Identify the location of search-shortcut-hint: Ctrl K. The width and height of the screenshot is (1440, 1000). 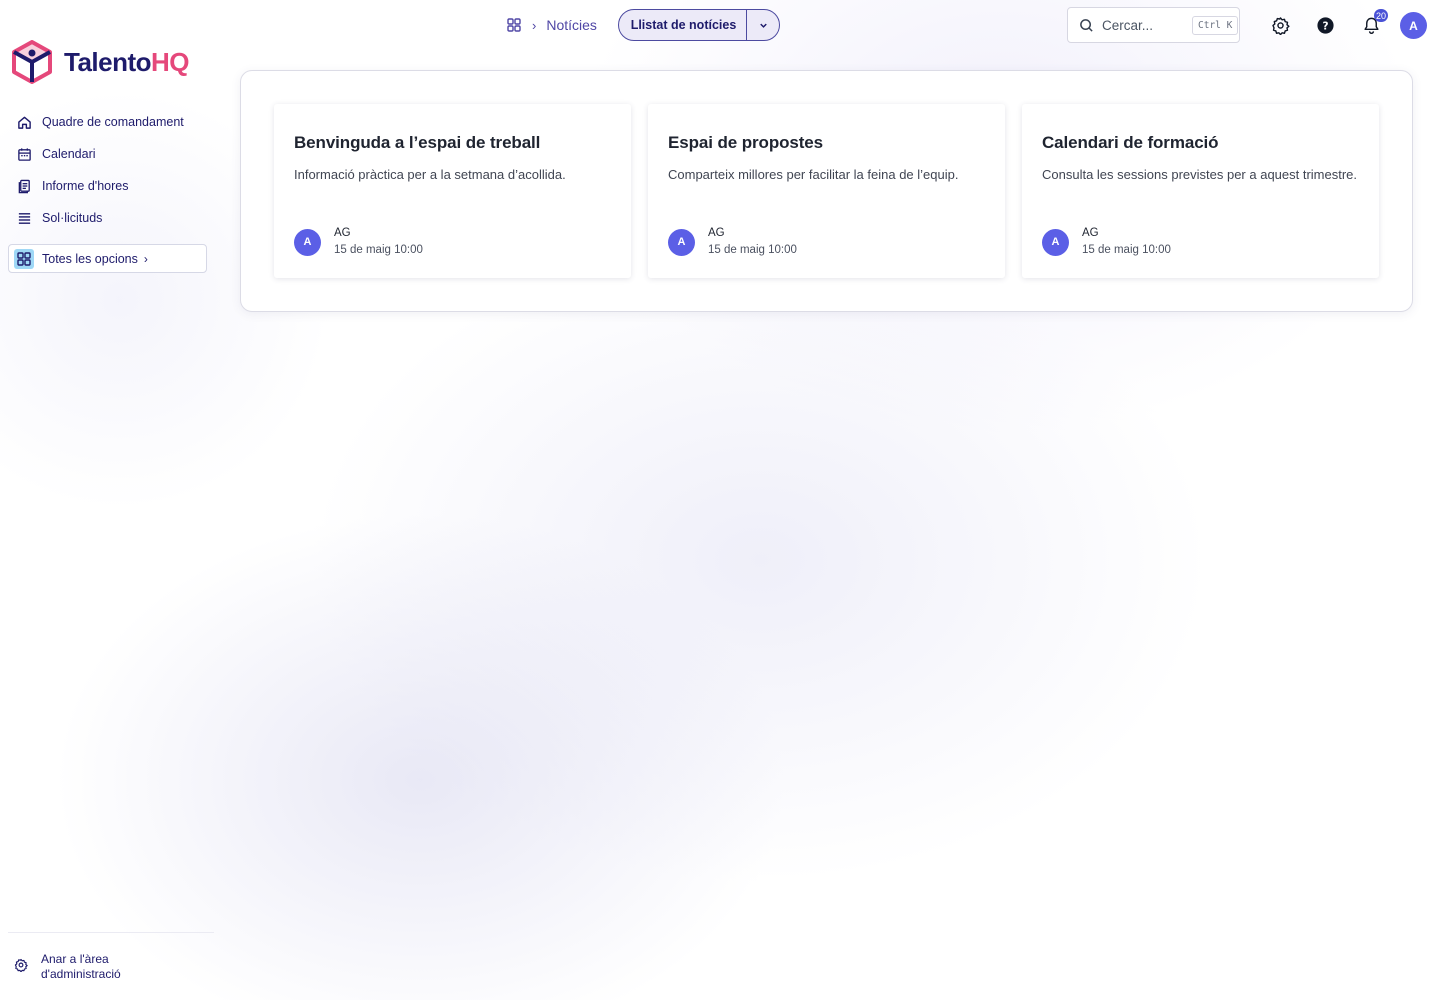
(1215, 25).